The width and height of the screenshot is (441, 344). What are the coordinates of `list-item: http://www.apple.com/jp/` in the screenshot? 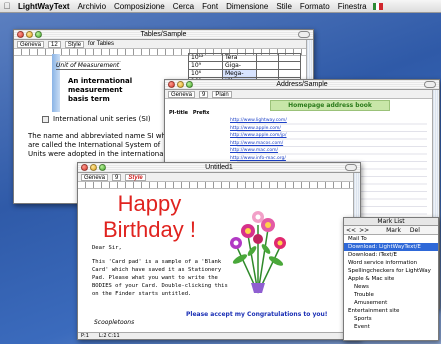 It's located at (265, 136).